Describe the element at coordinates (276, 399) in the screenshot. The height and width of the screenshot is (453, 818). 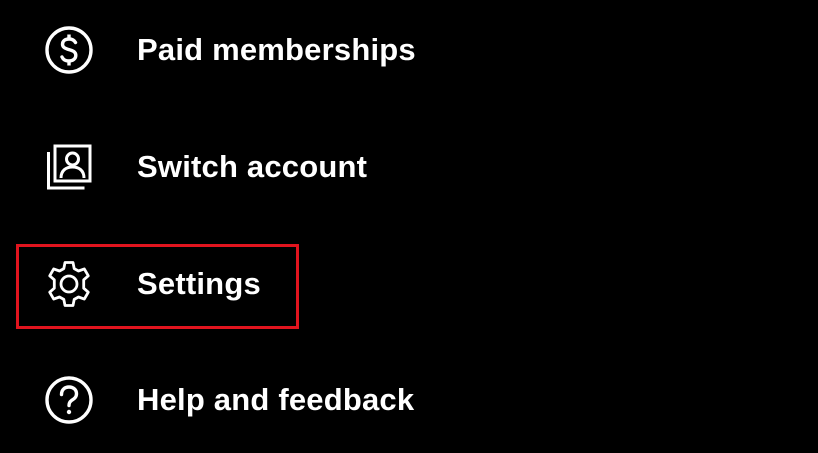
I see `menu-item-label: Help and feedback` at that location.